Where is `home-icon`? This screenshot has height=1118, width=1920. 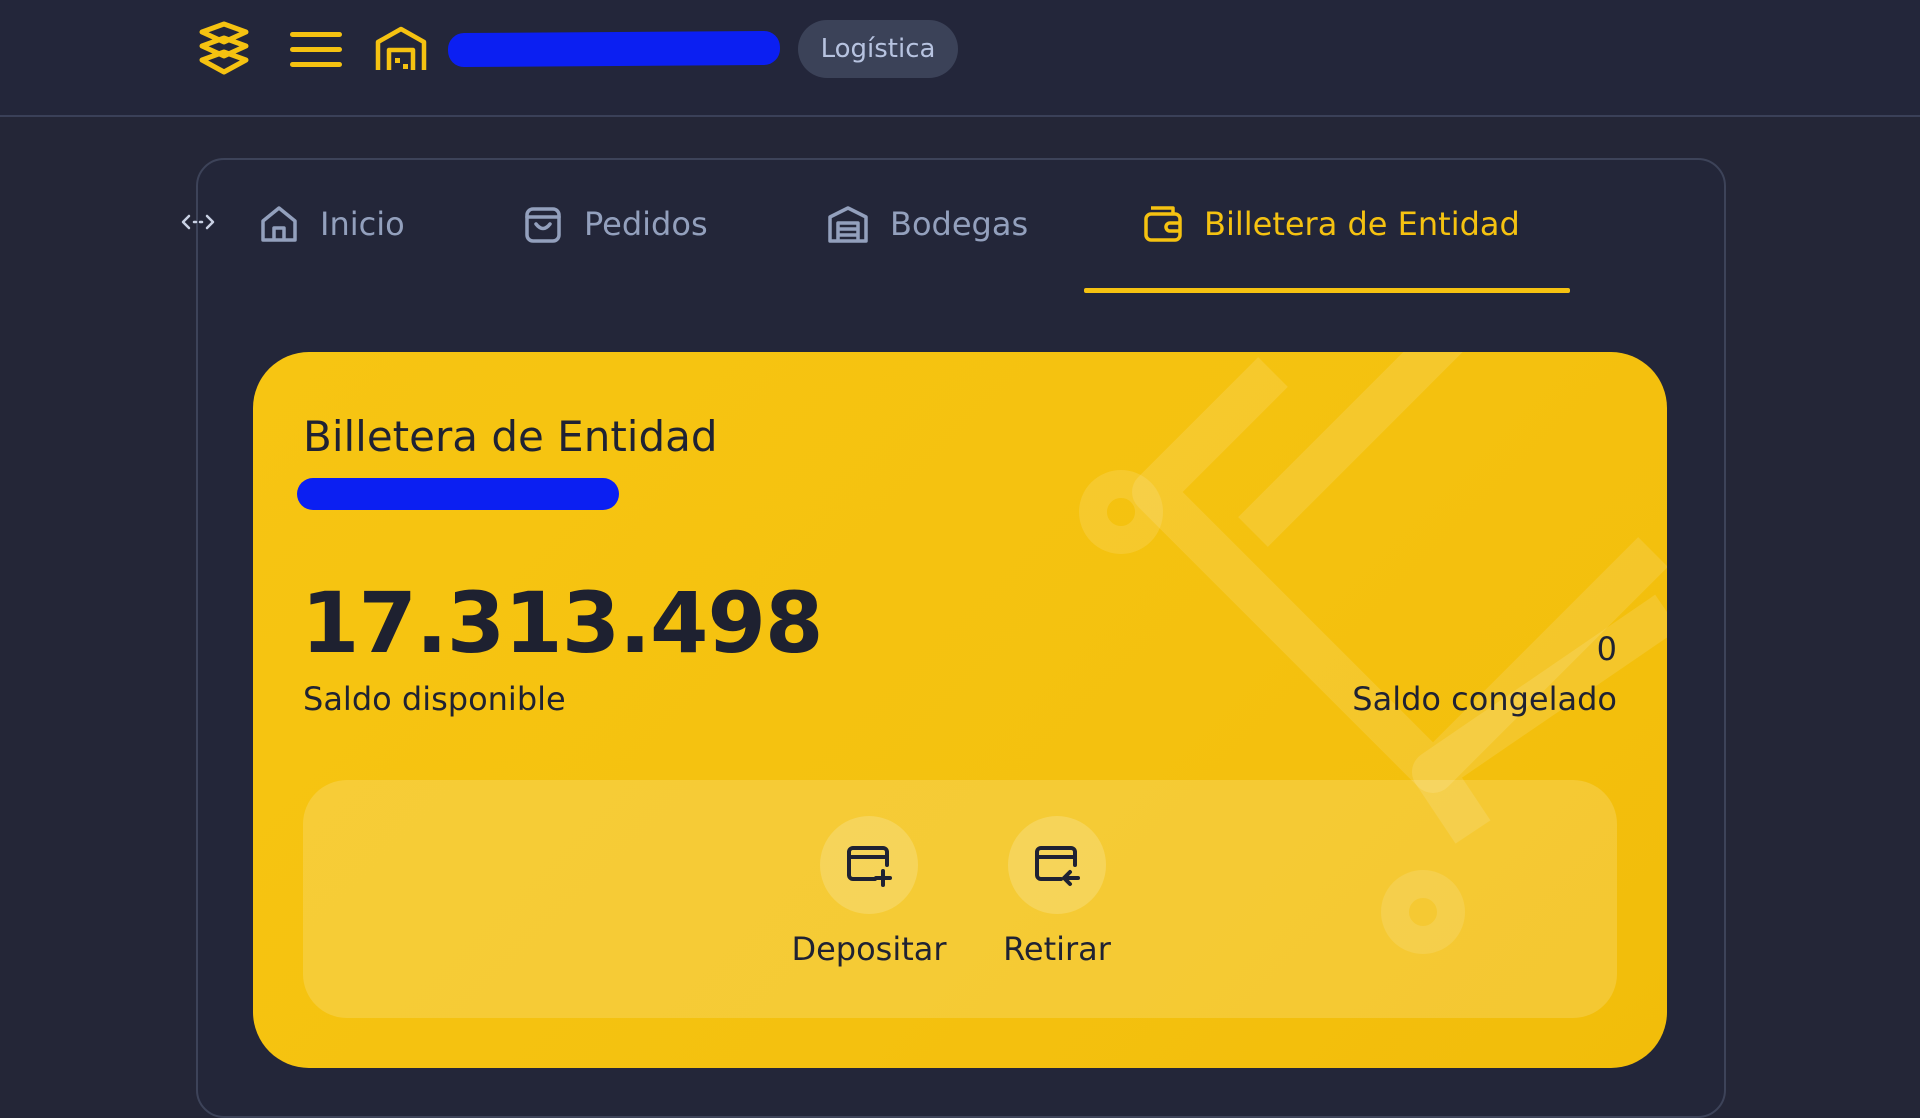
home-icon is located at coordinates (279, 224).